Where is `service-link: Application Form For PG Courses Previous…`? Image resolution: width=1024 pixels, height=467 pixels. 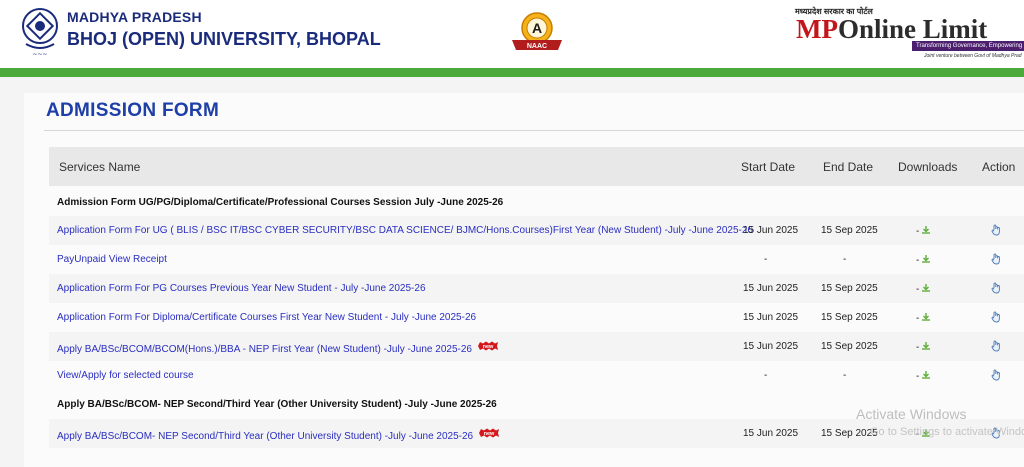
service-link: Application Form For PG Courses Previous… is located at coordinates (241, 288).